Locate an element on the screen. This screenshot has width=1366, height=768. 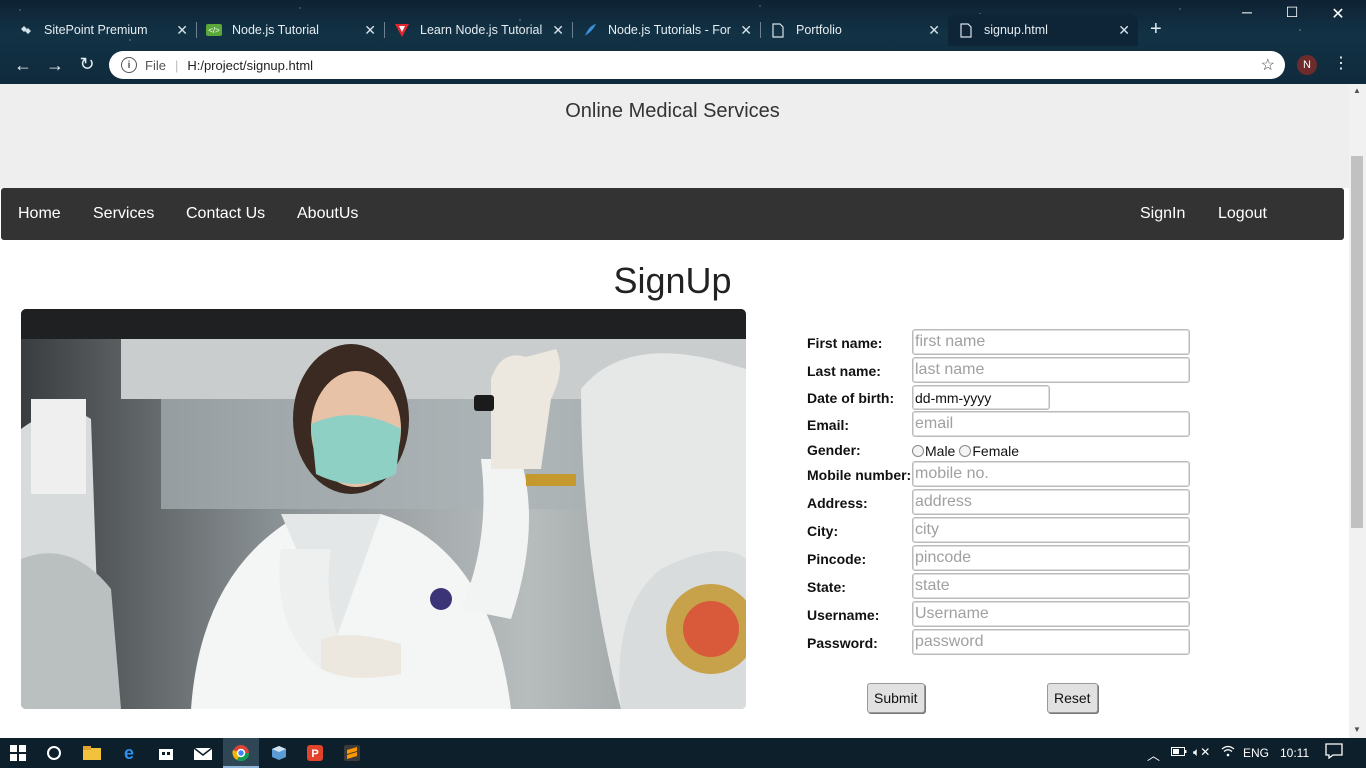
taskbar: e P ︿ 🔈︎✕ ENG 10:11 is located at coordinates (683, 753).